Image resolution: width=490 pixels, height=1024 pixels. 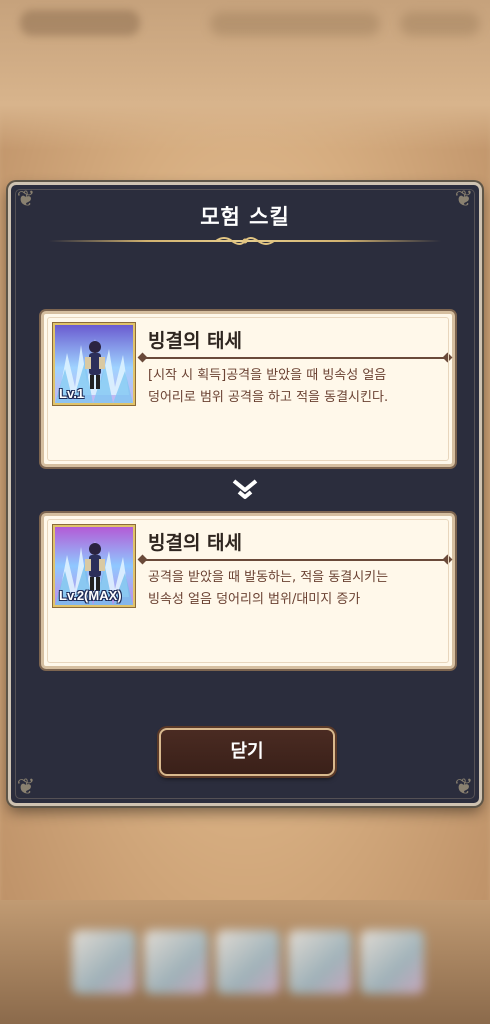 What do you see at coordinates (90, 595) in the screenshot?
I see `skill-level-label: Lv.2(MAX)` at bounding box center [90, 595].